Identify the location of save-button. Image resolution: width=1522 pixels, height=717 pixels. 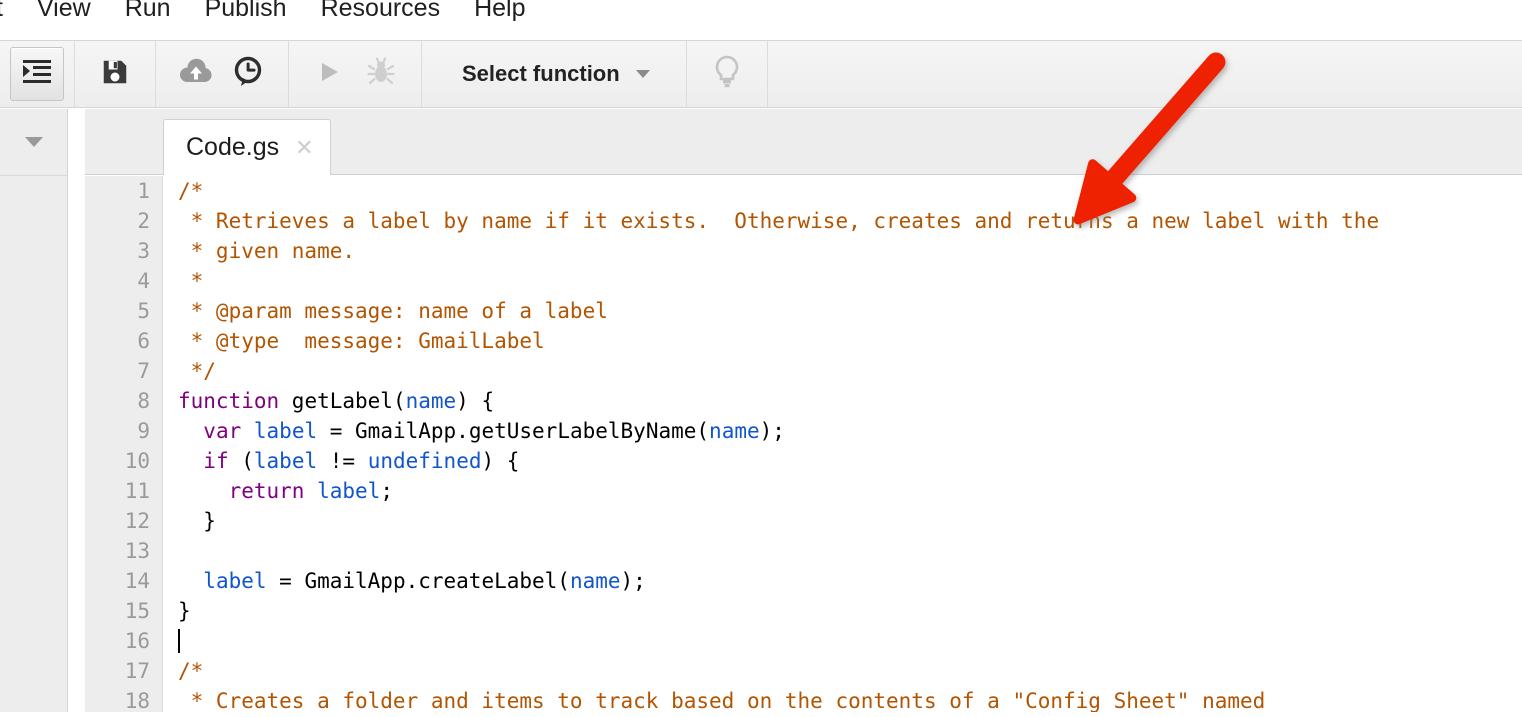
(115, 74).